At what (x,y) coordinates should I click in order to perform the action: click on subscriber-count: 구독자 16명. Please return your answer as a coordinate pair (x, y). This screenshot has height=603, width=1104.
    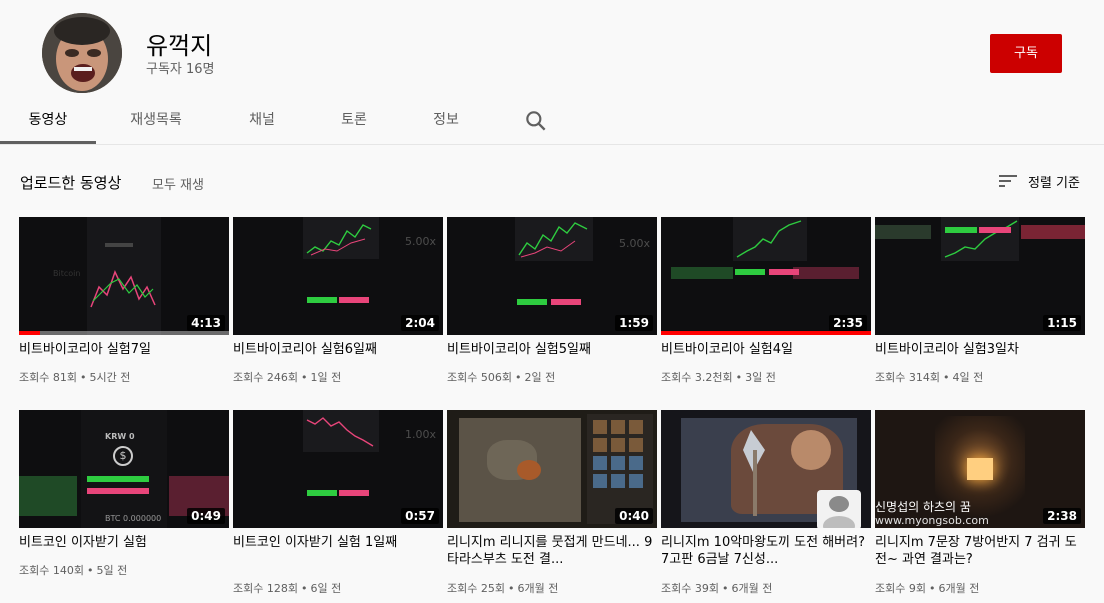
    Looking at the image, I should click on (180, 69).